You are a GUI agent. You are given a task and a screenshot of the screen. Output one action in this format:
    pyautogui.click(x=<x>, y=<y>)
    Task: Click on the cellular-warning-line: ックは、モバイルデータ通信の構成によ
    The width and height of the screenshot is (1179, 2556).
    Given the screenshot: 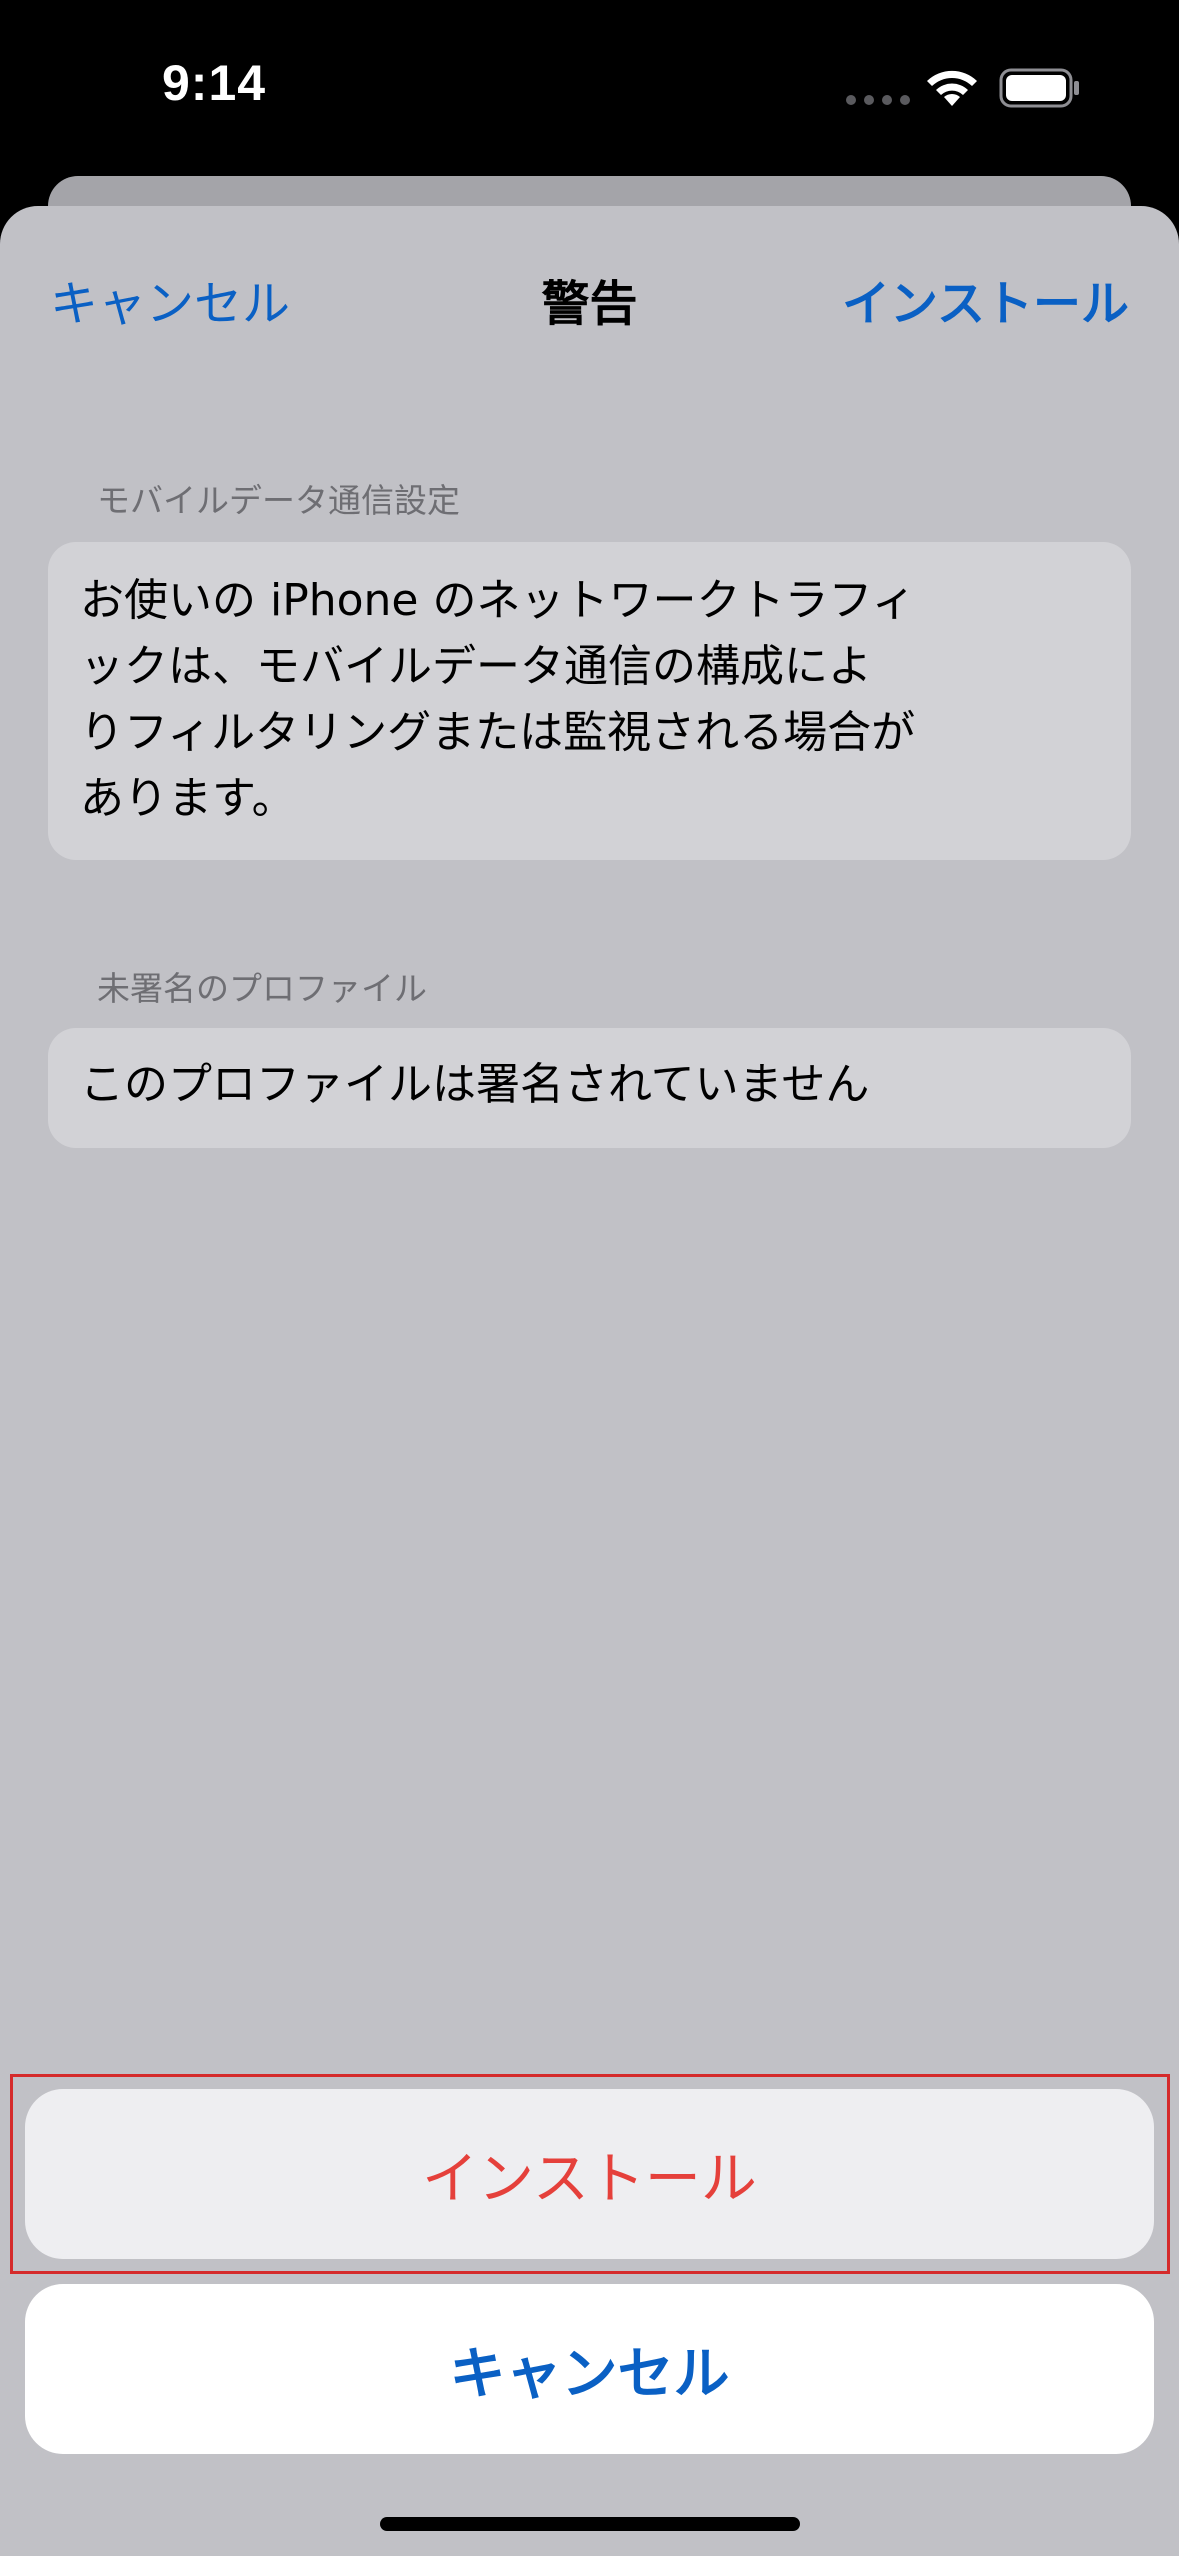 What is the action you would take?
    pyautogui.click(x=476, y=666)
    